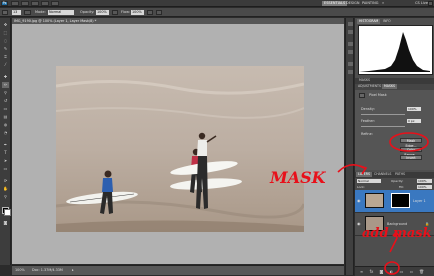 The height and width of the screenshot is (276, 434). I want to click on annotation-mask: MASK, so click(298, 177).